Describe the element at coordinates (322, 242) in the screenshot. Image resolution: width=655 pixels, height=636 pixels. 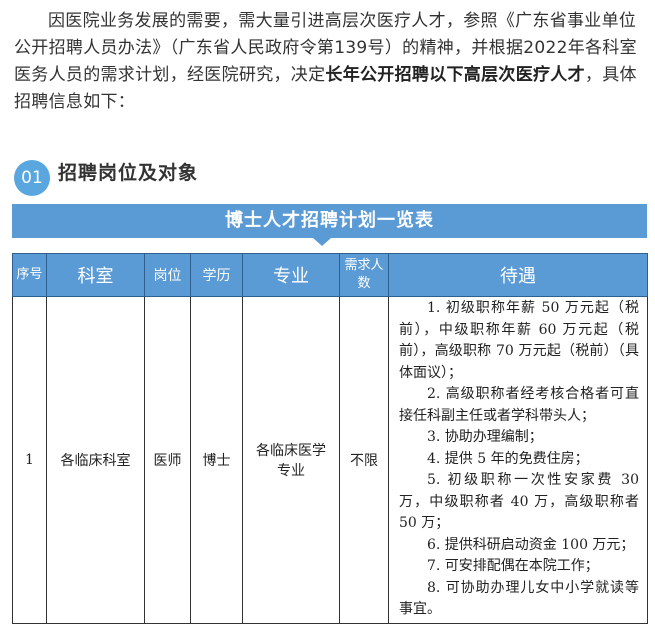
I see `banner-pointer-icon` at that location.